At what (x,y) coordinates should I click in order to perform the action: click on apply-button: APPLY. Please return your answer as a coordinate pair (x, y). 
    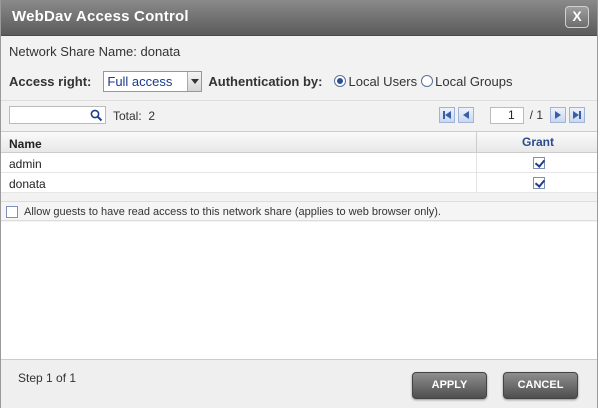
    Looking at the image, I should click on (449, 385).